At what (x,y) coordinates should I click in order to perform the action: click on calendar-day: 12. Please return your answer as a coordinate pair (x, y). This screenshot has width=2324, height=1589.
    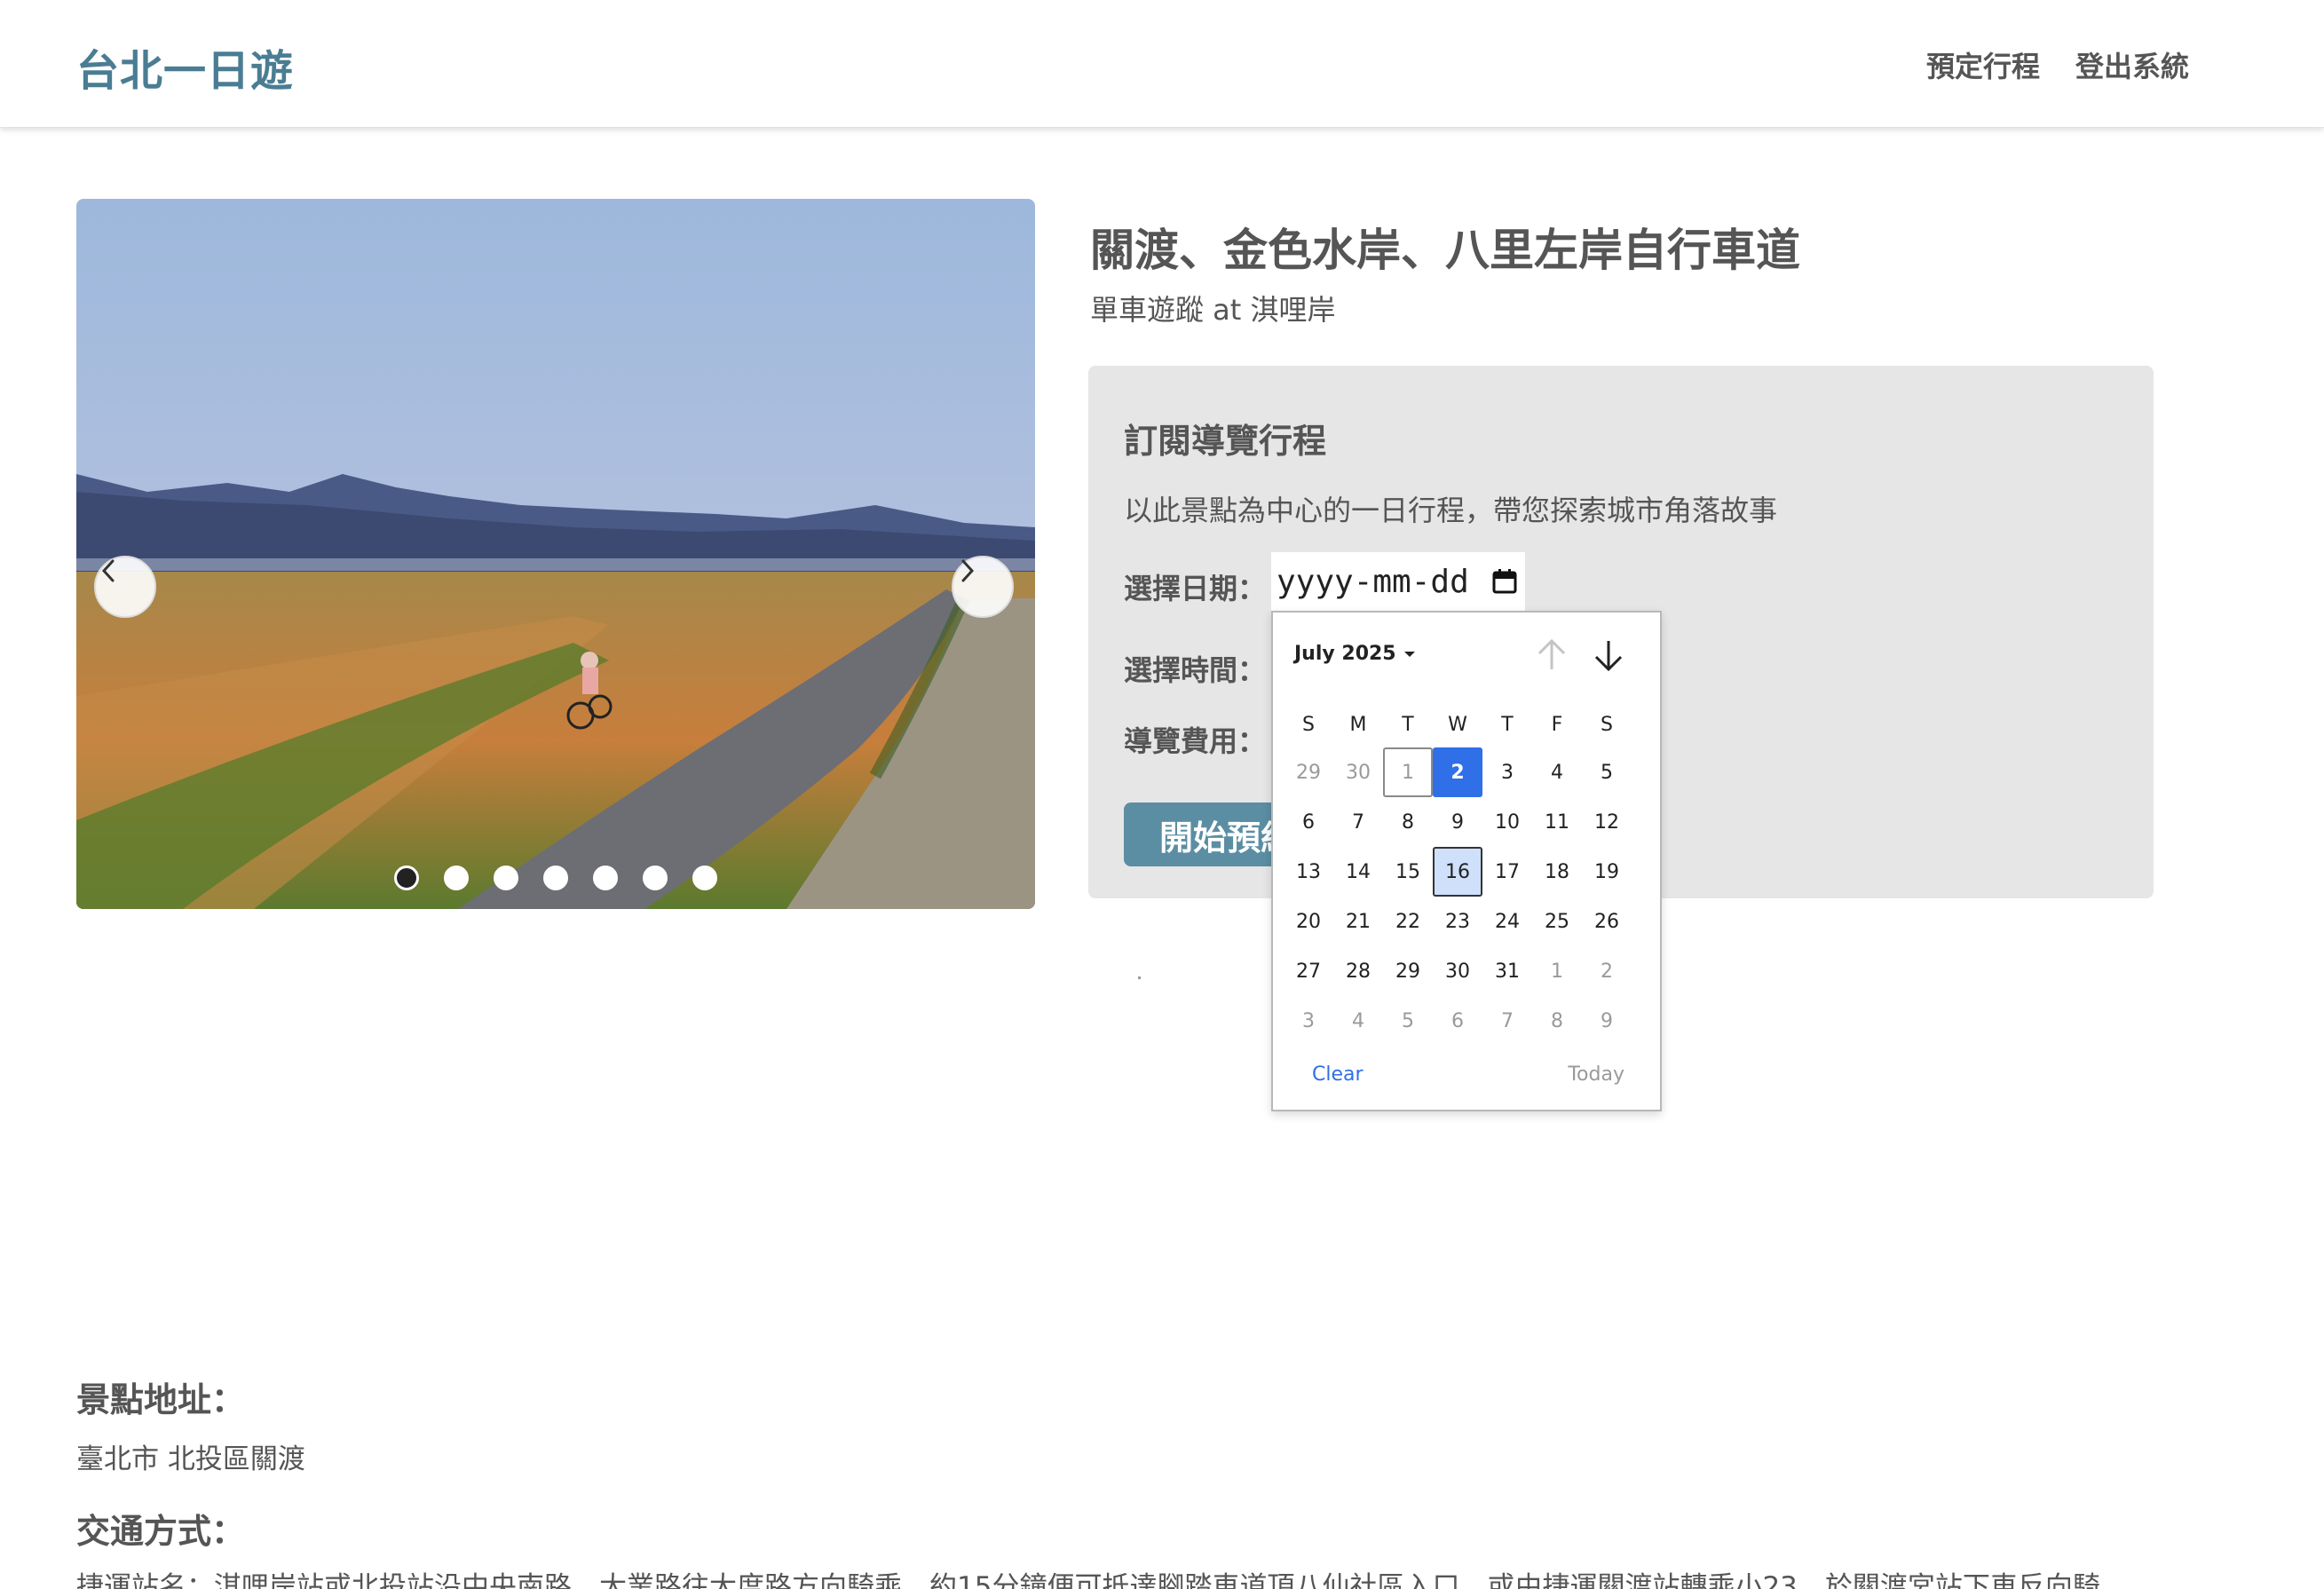
    Looking at the image, I should click on (1607, 822).